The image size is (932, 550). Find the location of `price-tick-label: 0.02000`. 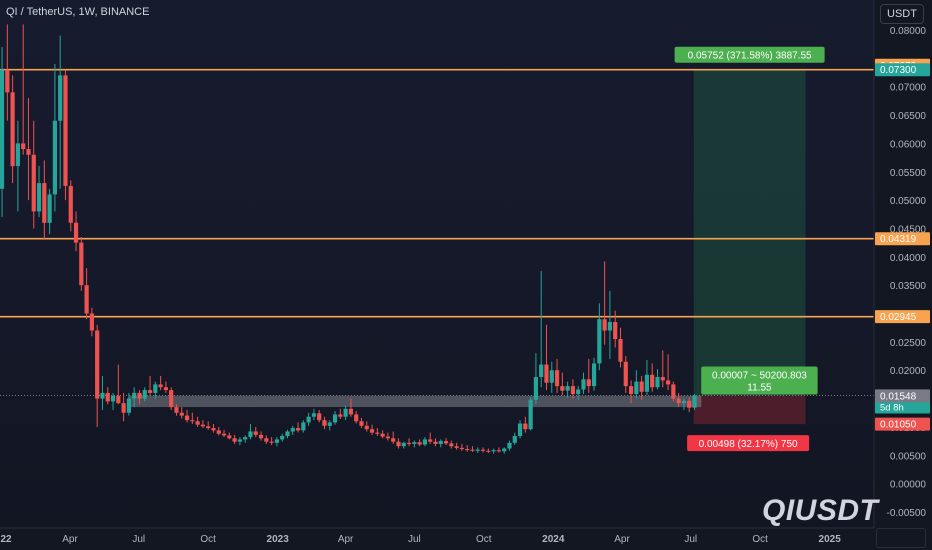

price-tick-label: 0.02000 is located at coordinates (908, 371).